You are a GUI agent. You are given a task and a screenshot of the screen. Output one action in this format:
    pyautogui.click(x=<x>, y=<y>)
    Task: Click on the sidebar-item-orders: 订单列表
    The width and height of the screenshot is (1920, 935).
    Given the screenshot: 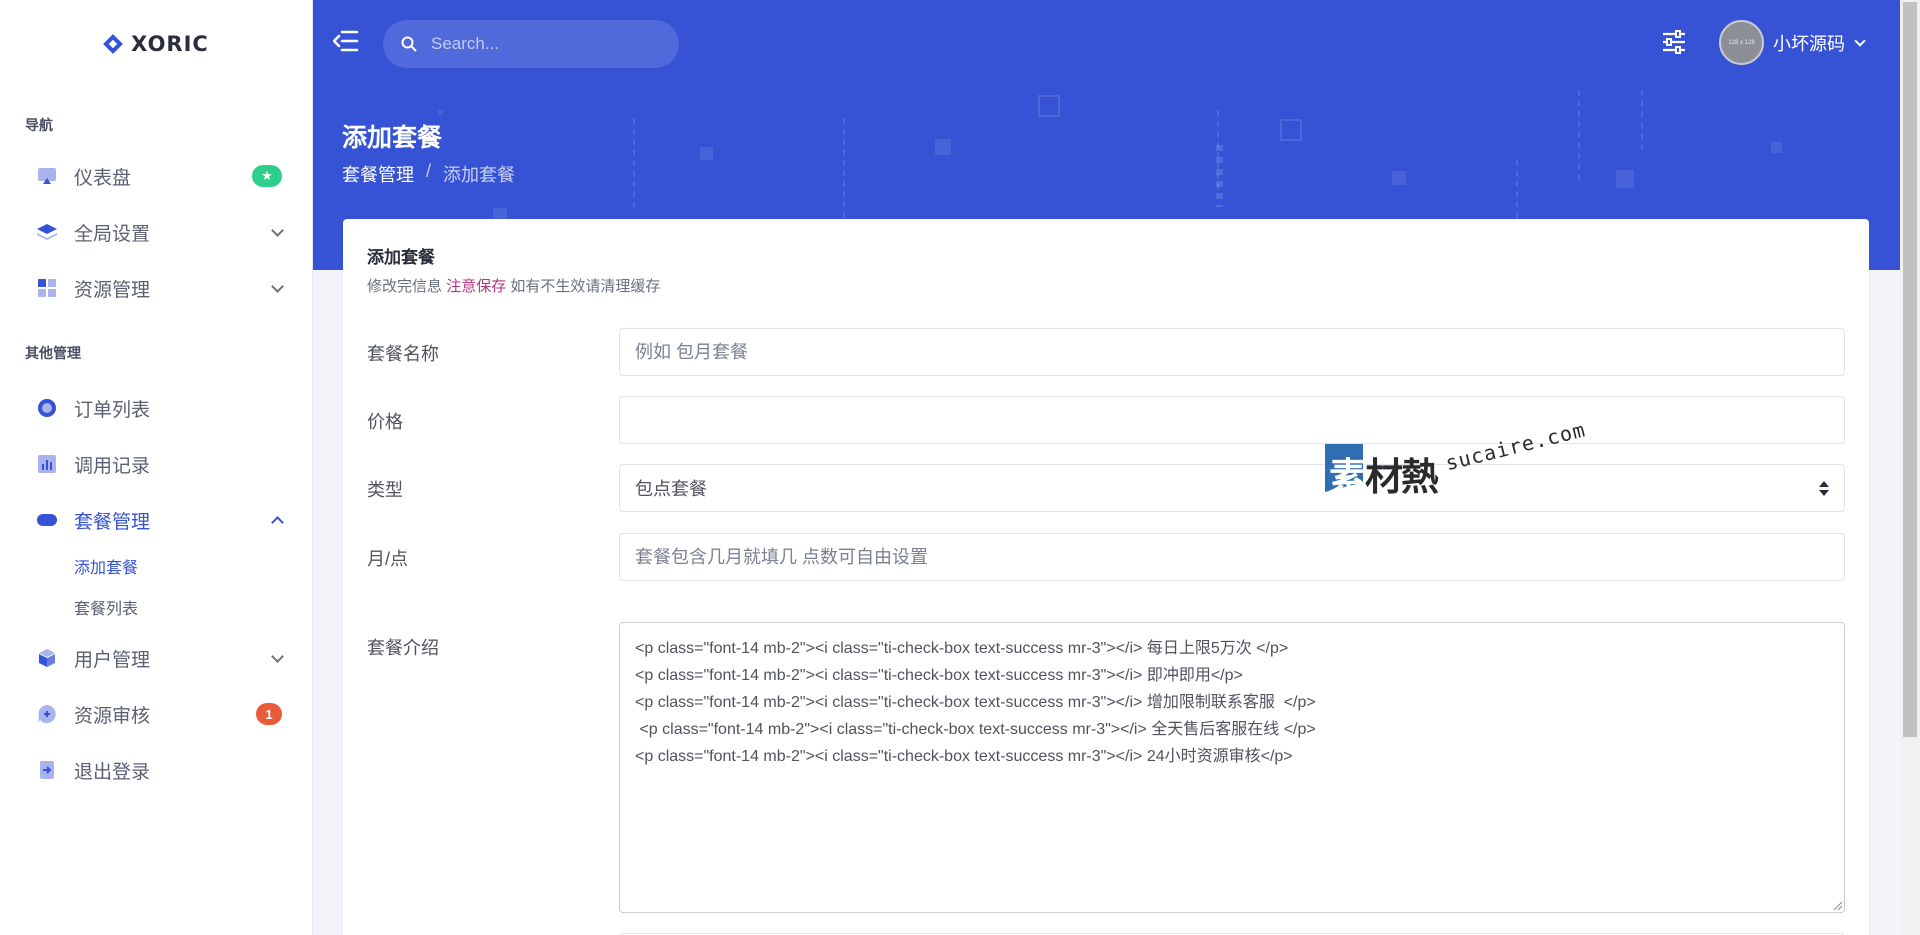 What is the action you would take?
    pyautogui.click(x=156, y=408)
    